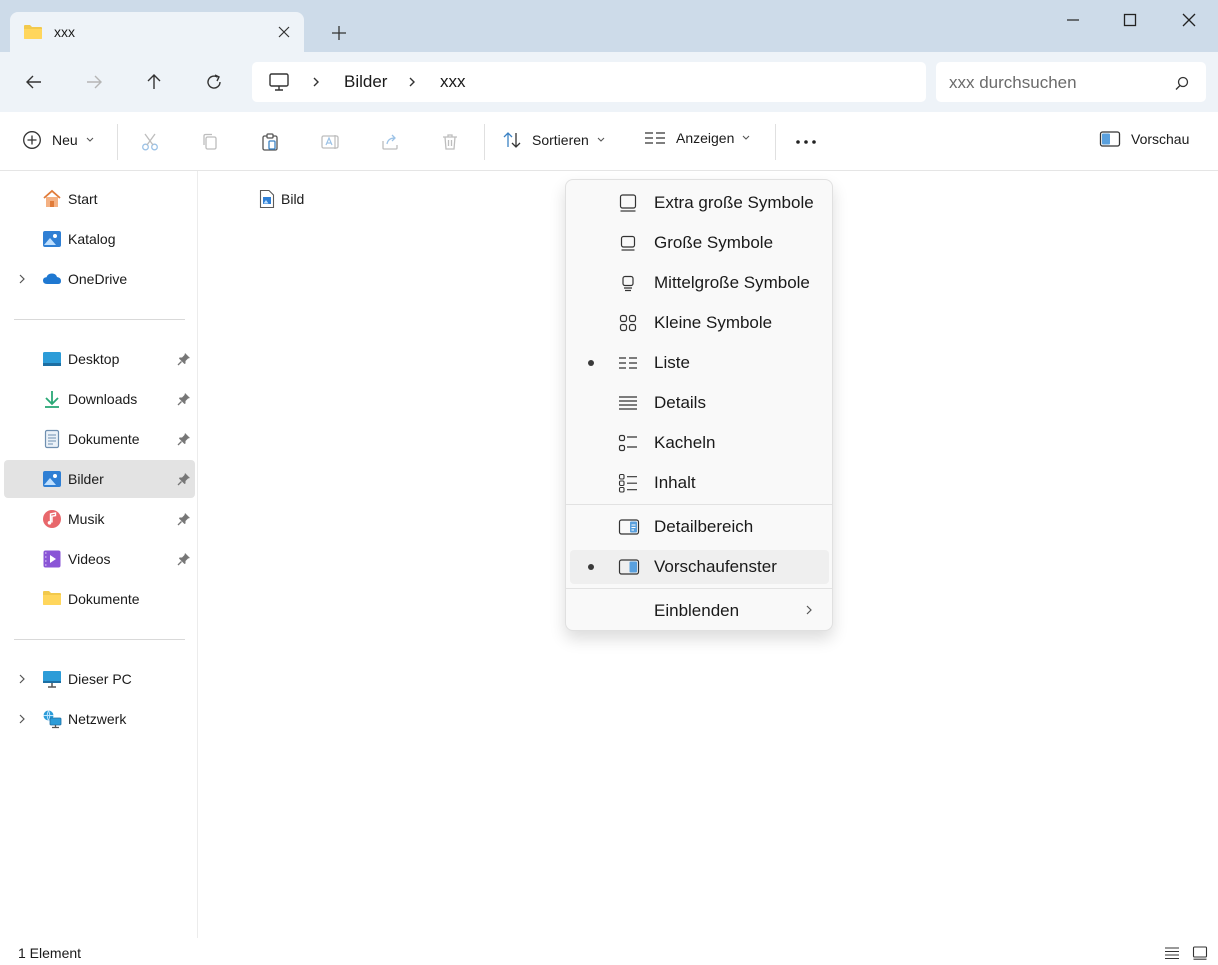 The image size is (1218, 965). What do you see at coordinates (99, 399) in the screenshot?
I see `sidebar-item-downloads: Downloads` at bounding box center [99, 399].